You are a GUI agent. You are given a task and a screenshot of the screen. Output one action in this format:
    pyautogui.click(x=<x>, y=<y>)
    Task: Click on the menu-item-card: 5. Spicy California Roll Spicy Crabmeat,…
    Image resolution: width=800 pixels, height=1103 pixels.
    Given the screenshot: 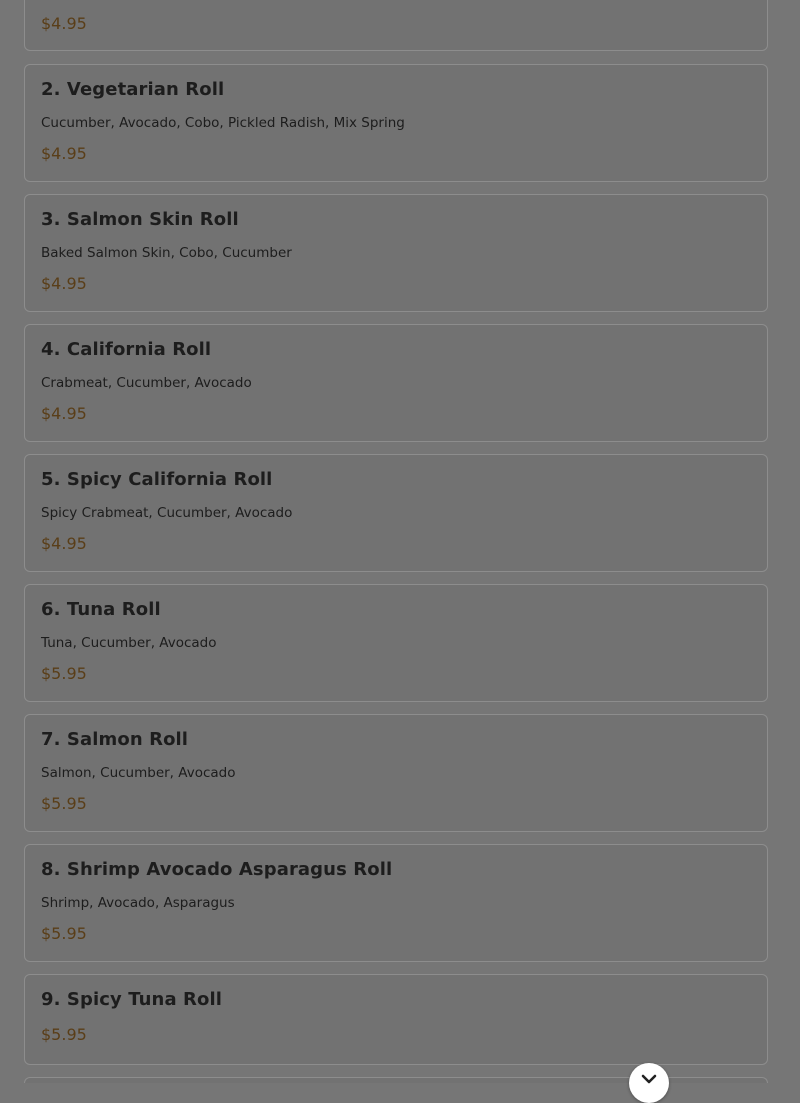 What is the action you would take?
    pyautogui.click(x=396, y=513)
    